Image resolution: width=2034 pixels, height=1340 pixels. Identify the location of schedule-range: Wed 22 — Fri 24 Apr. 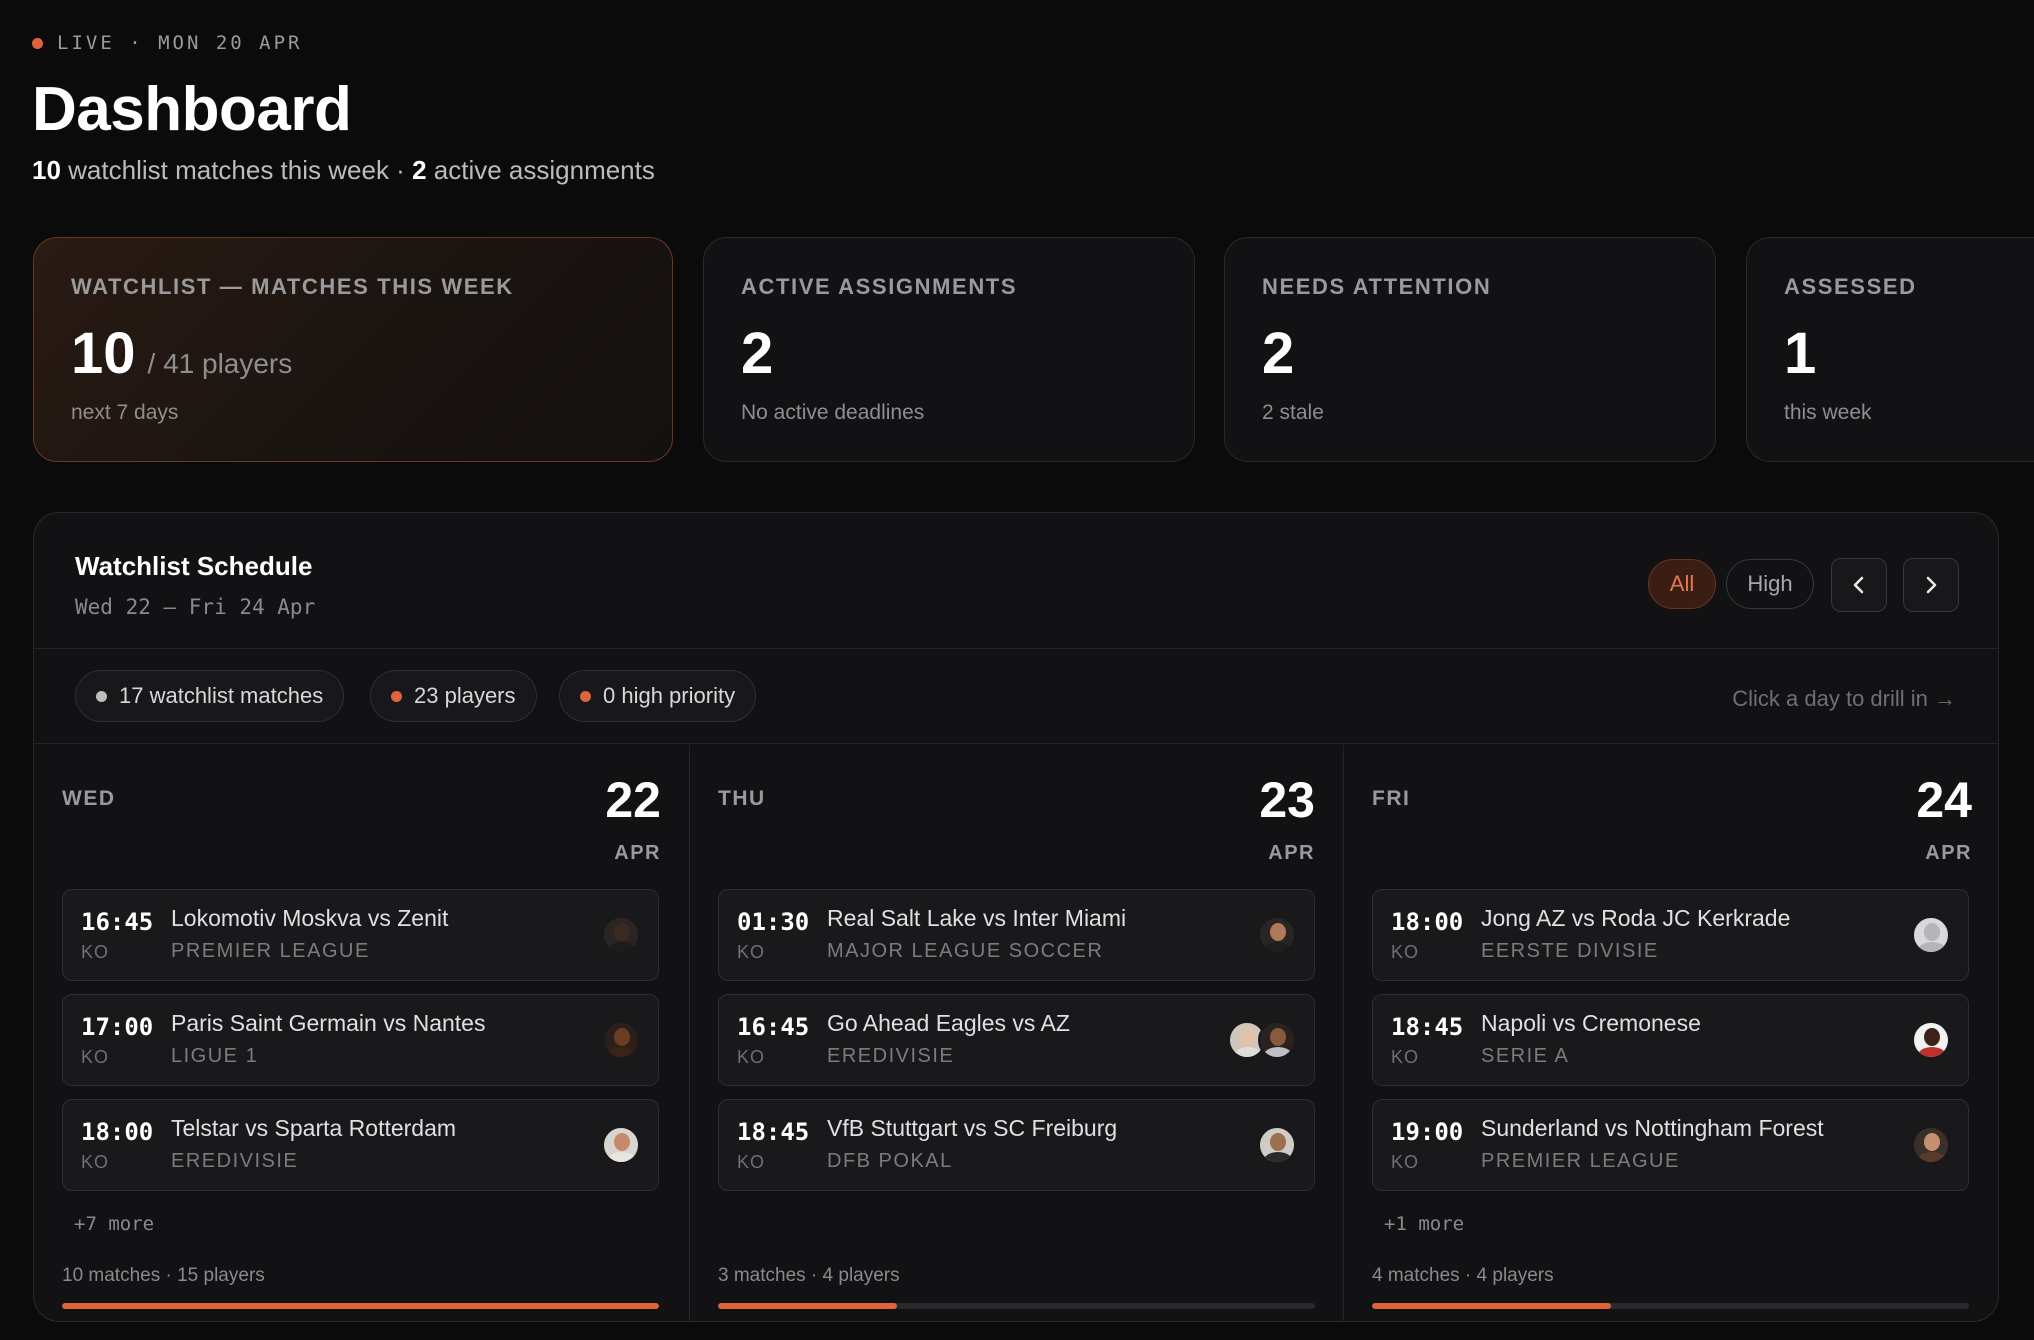
(195, 607).